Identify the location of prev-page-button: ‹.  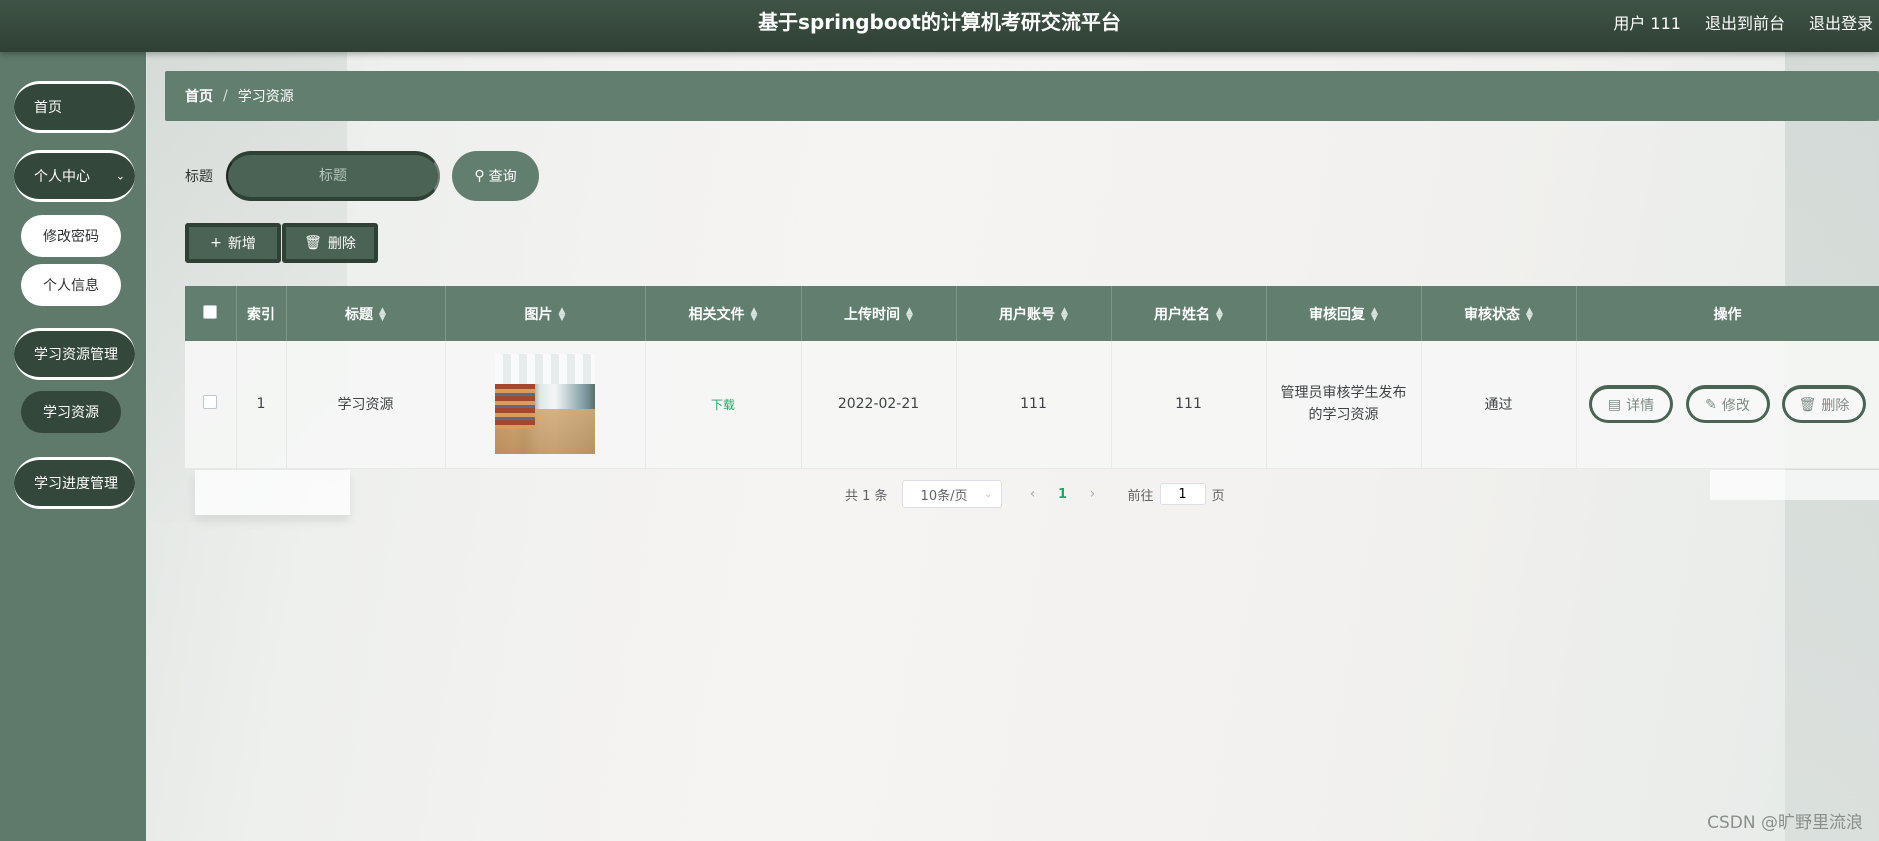
(1033, 494).